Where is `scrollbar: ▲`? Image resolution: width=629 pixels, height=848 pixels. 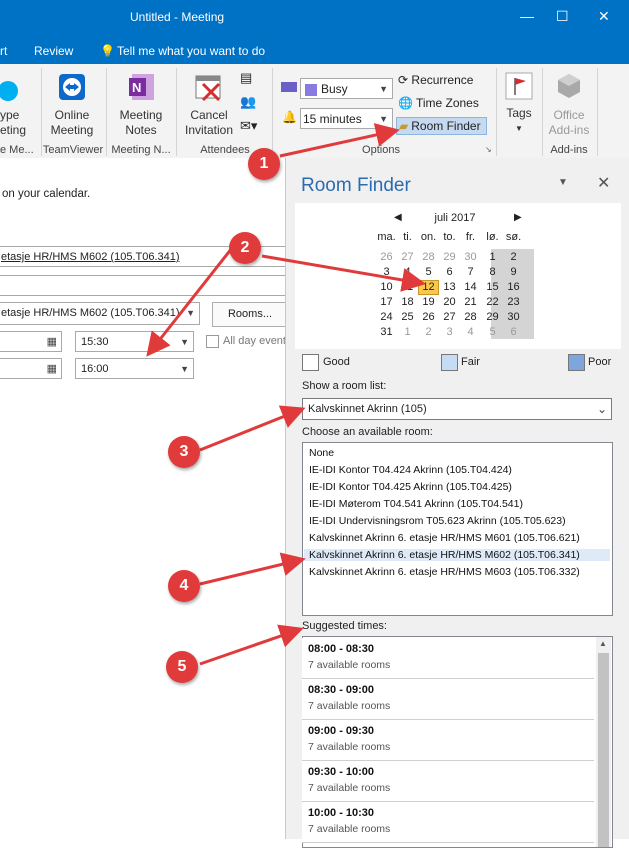
scrollbar: ▲ is located at coordinates (603, 742).